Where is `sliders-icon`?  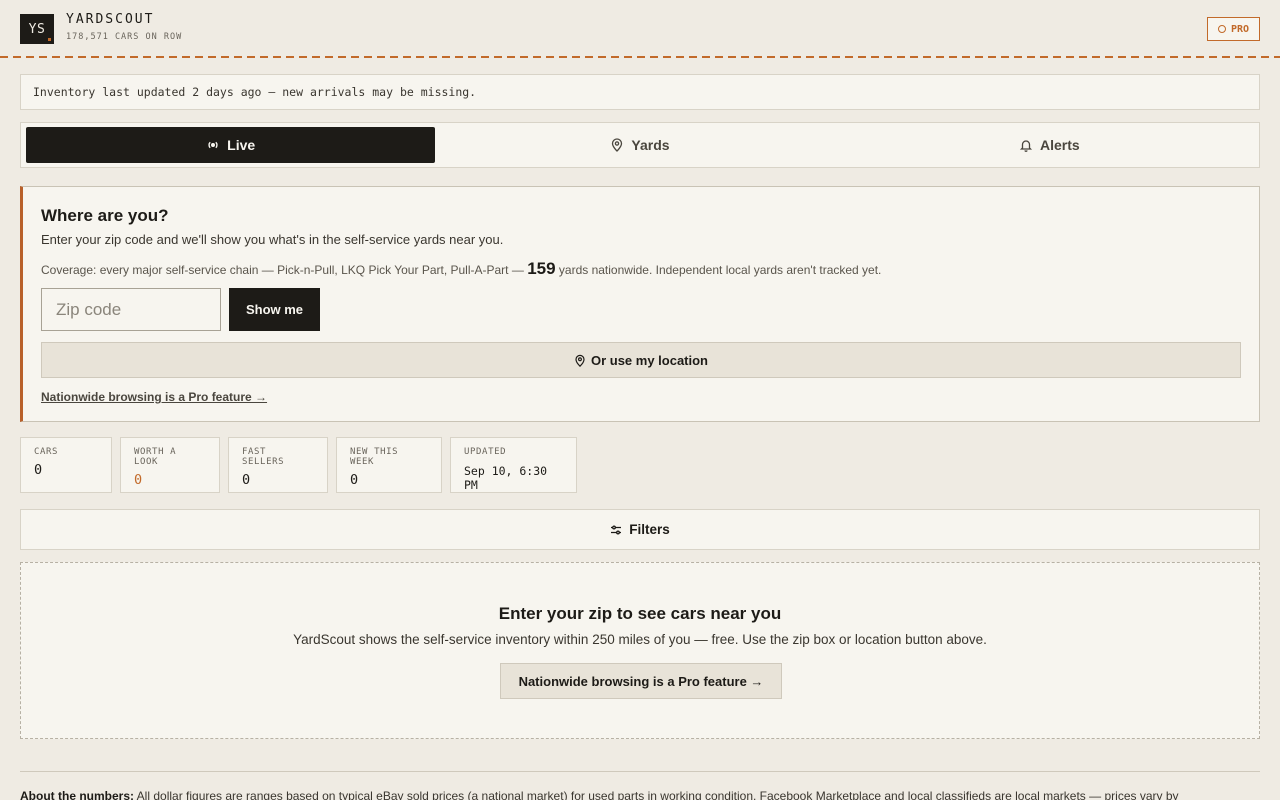
sliders-icon is located at coordinates (616, 529).